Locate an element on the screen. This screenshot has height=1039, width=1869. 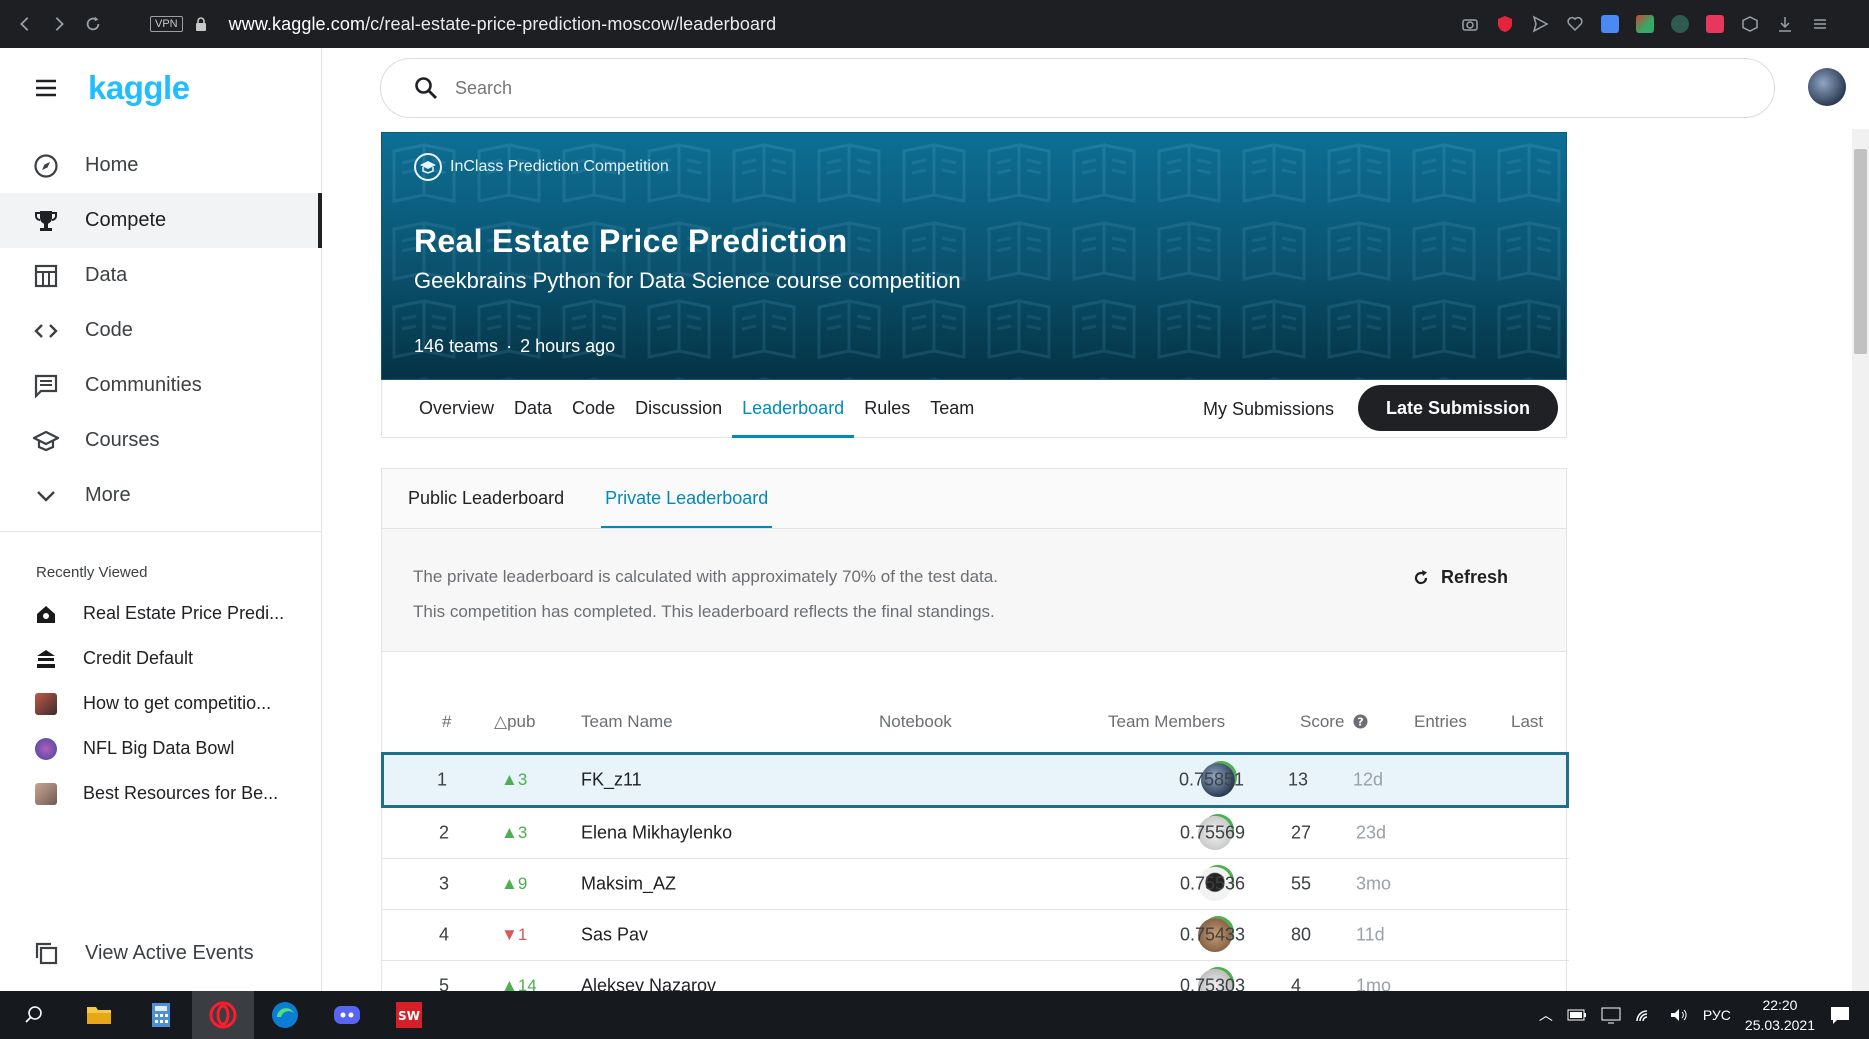
code-icon is located at coordinates (46, 330).